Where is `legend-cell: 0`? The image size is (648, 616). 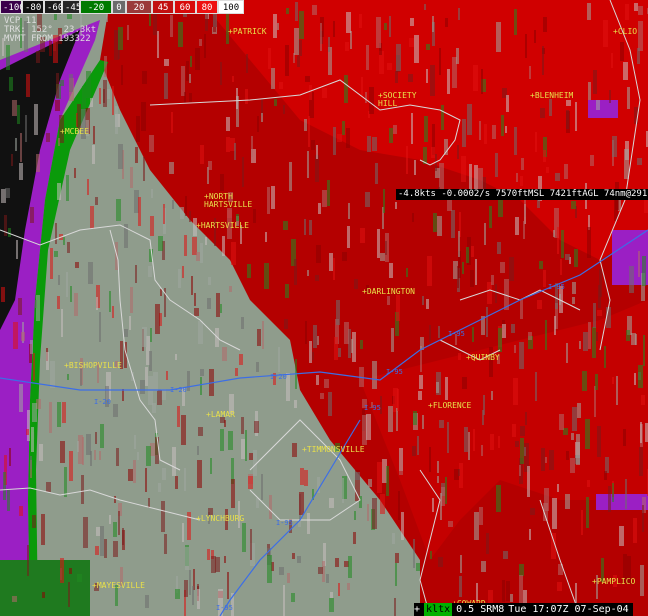 legend-cell: 0 is located at coordinates (119, 7).